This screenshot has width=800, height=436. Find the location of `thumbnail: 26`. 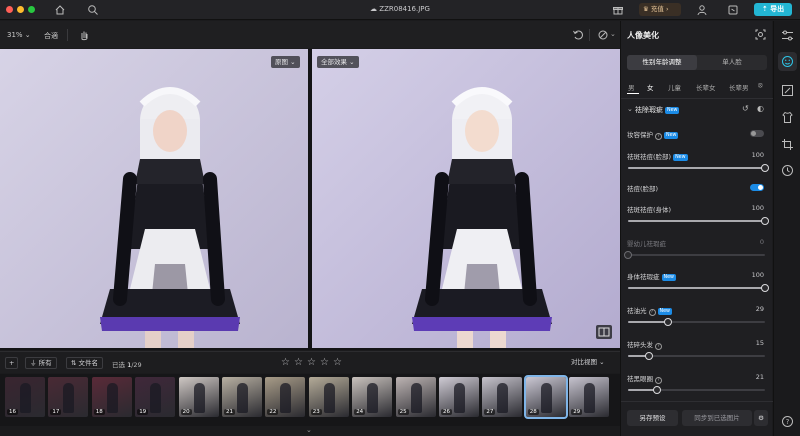

thumbnail: 26 is located at coordinates (459, 397).